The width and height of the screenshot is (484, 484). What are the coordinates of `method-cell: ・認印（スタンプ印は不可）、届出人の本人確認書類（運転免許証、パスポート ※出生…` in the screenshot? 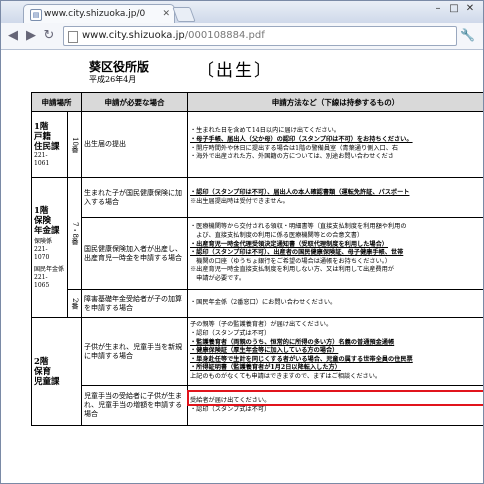 It's located at (335, 197).